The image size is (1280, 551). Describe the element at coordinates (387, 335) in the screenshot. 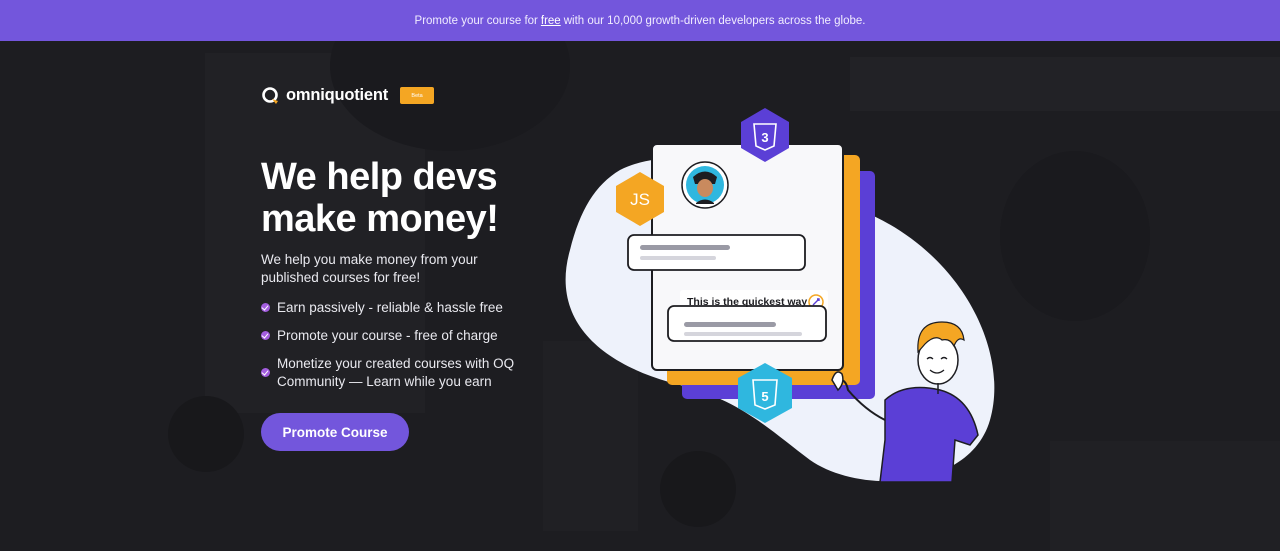

I see `feature-text: Promote your course - free of charge` at that location.